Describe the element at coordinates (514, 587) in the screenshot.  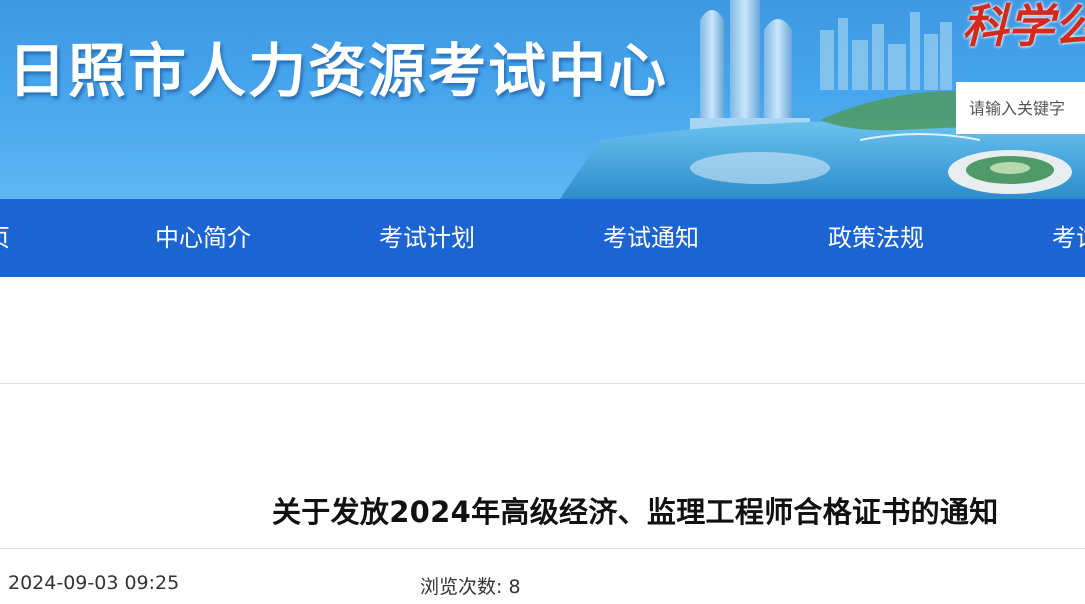
I see `view-count-value: 8` at that location.